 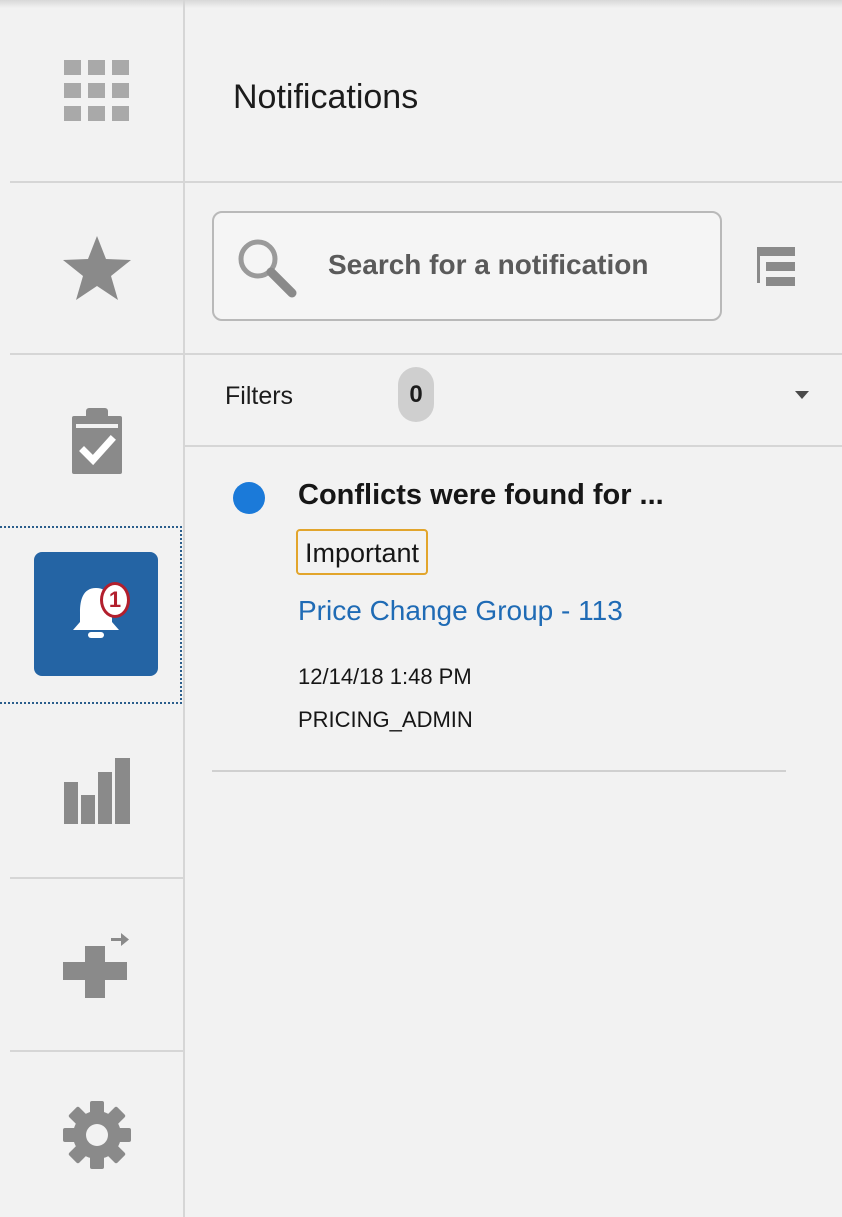 What do you see at coordinates (268, 271) in the screenshot?
I see `search-icon` at bounding box center [268, 271].